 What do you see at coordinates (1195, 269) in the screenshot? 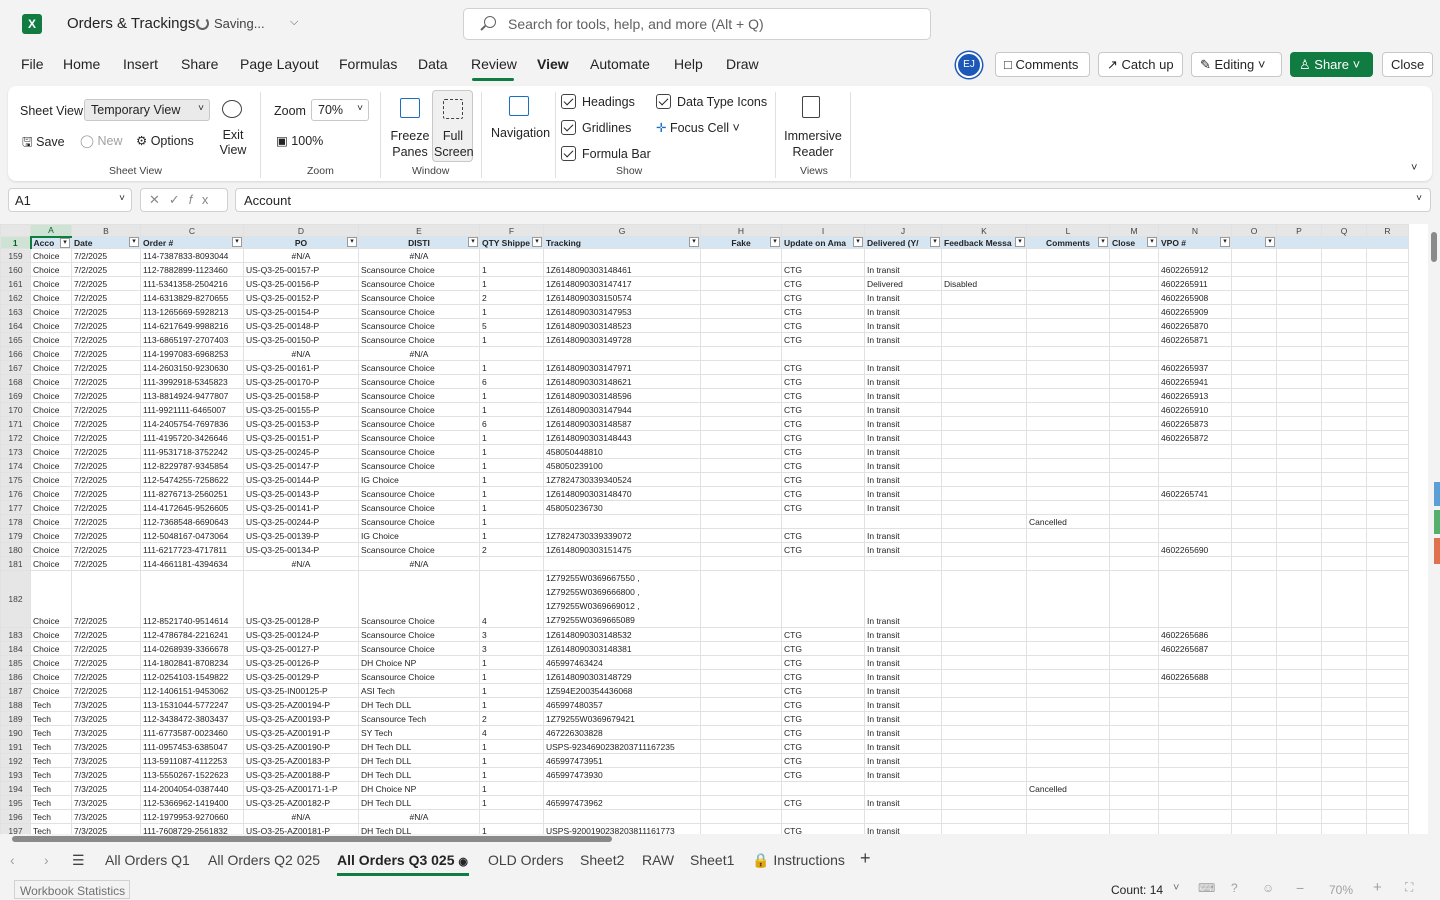
I see `cell: 4602265912` at bounding box center [1195, 269].